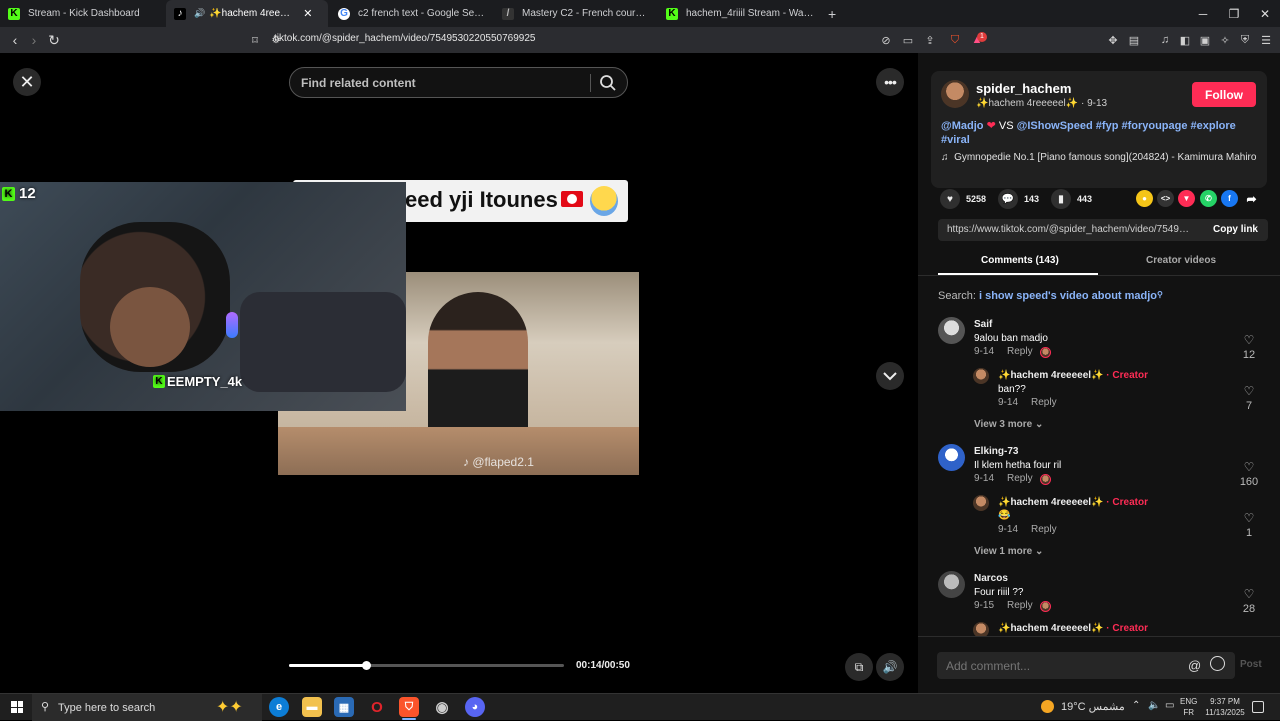  What do you see at coordinates (1251, 198) in the screenshot?
I see `share-arrow-icon: ➦` at bounding box center [1251, 198].